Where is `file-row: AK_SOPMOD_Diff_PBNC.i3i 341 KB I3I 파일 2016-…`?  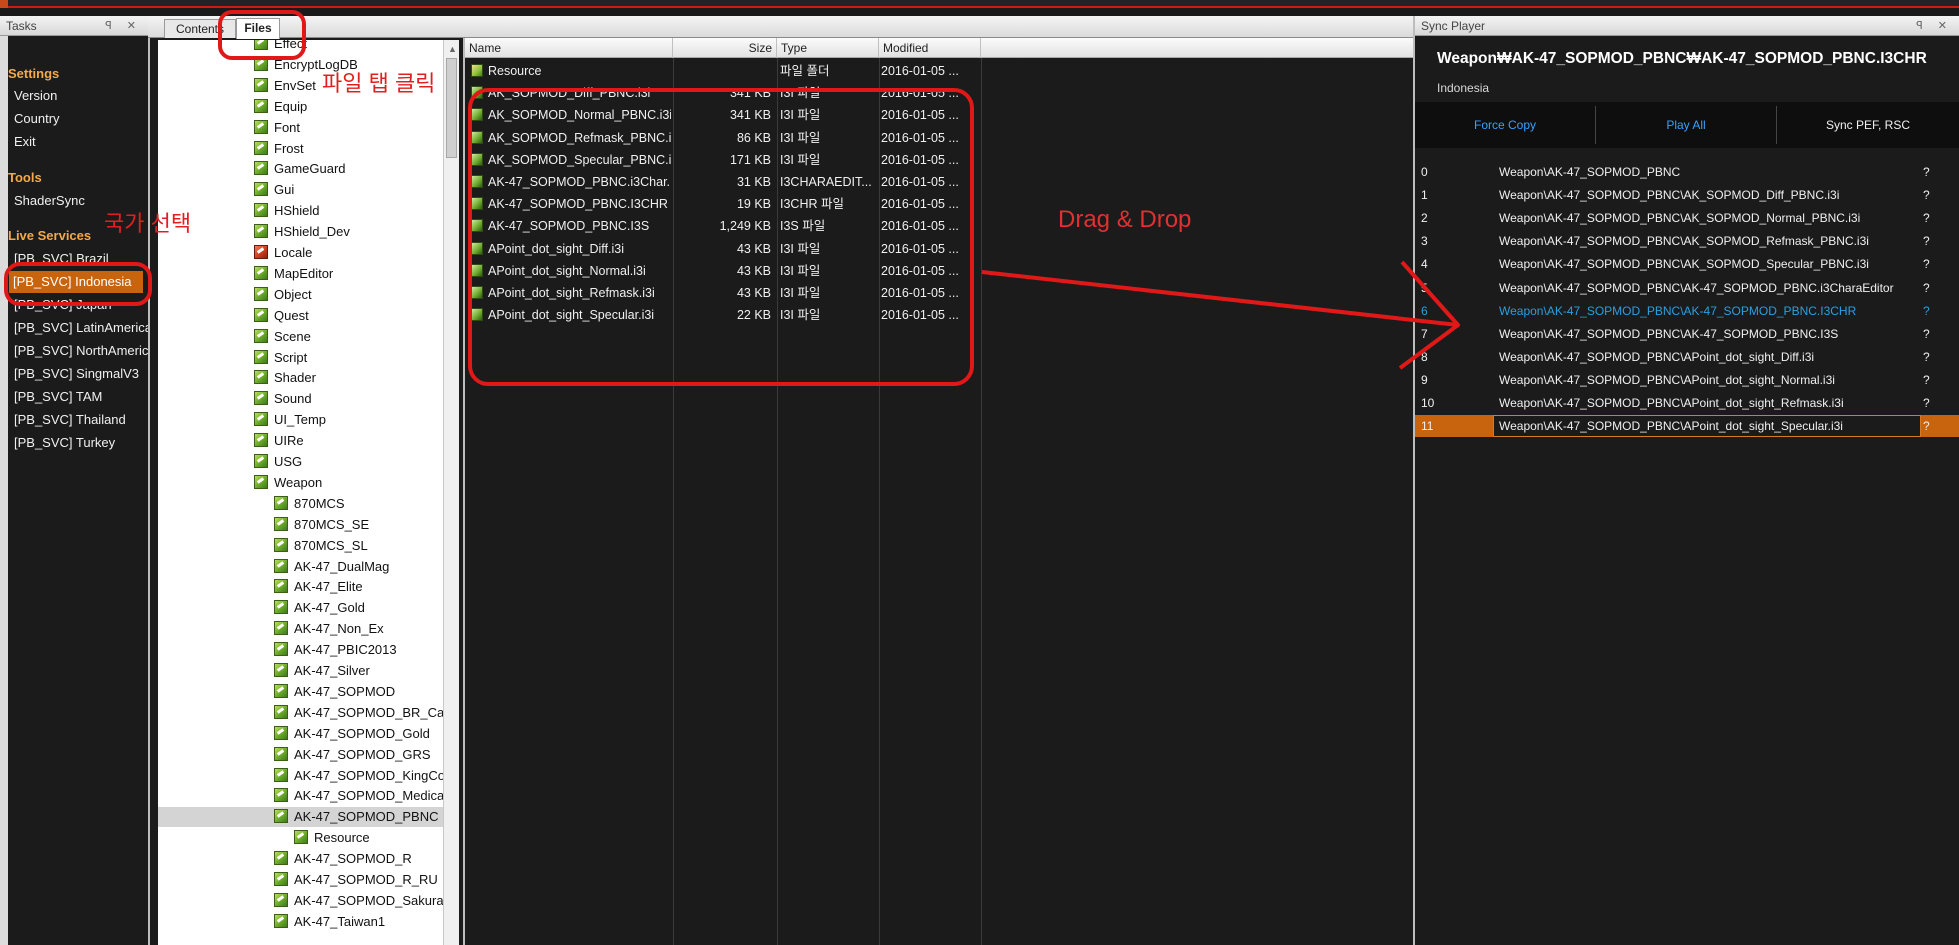 file-row: AK_SOPMOD_Diff_PBNC.i3i 341 KB I3I 파일 2016-… is located at coordinates (745, 93).